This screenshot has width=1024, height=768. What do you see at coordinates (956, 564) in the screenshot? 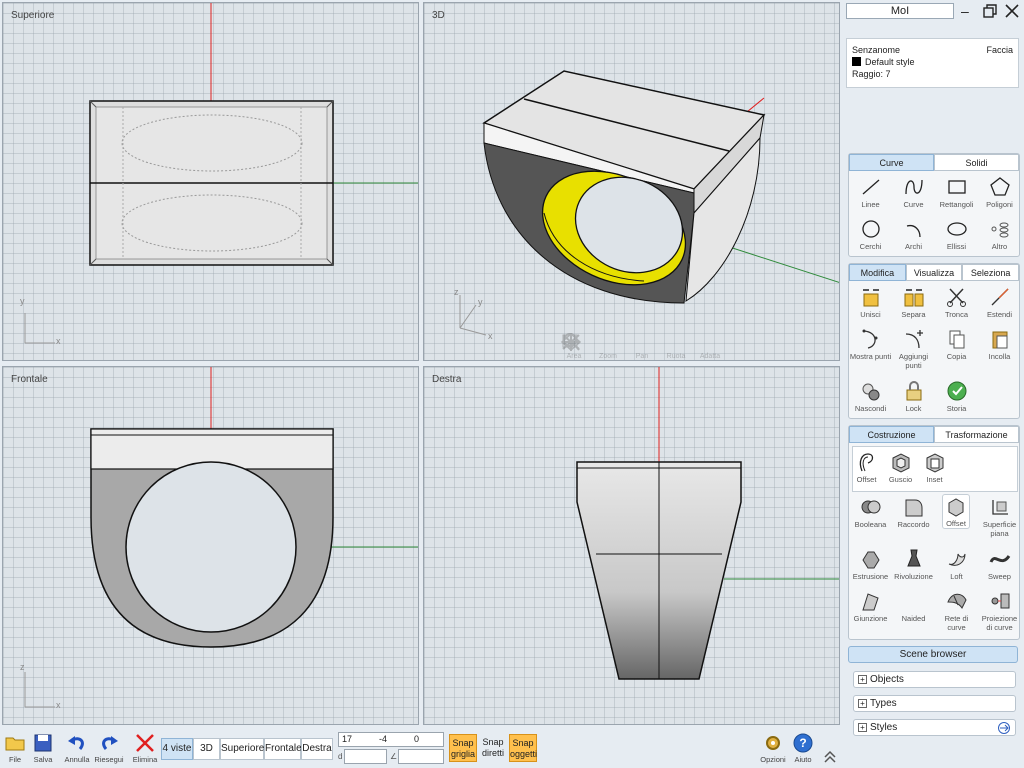
I see `tool-loft: Loft` at bounding box center [956, 564].